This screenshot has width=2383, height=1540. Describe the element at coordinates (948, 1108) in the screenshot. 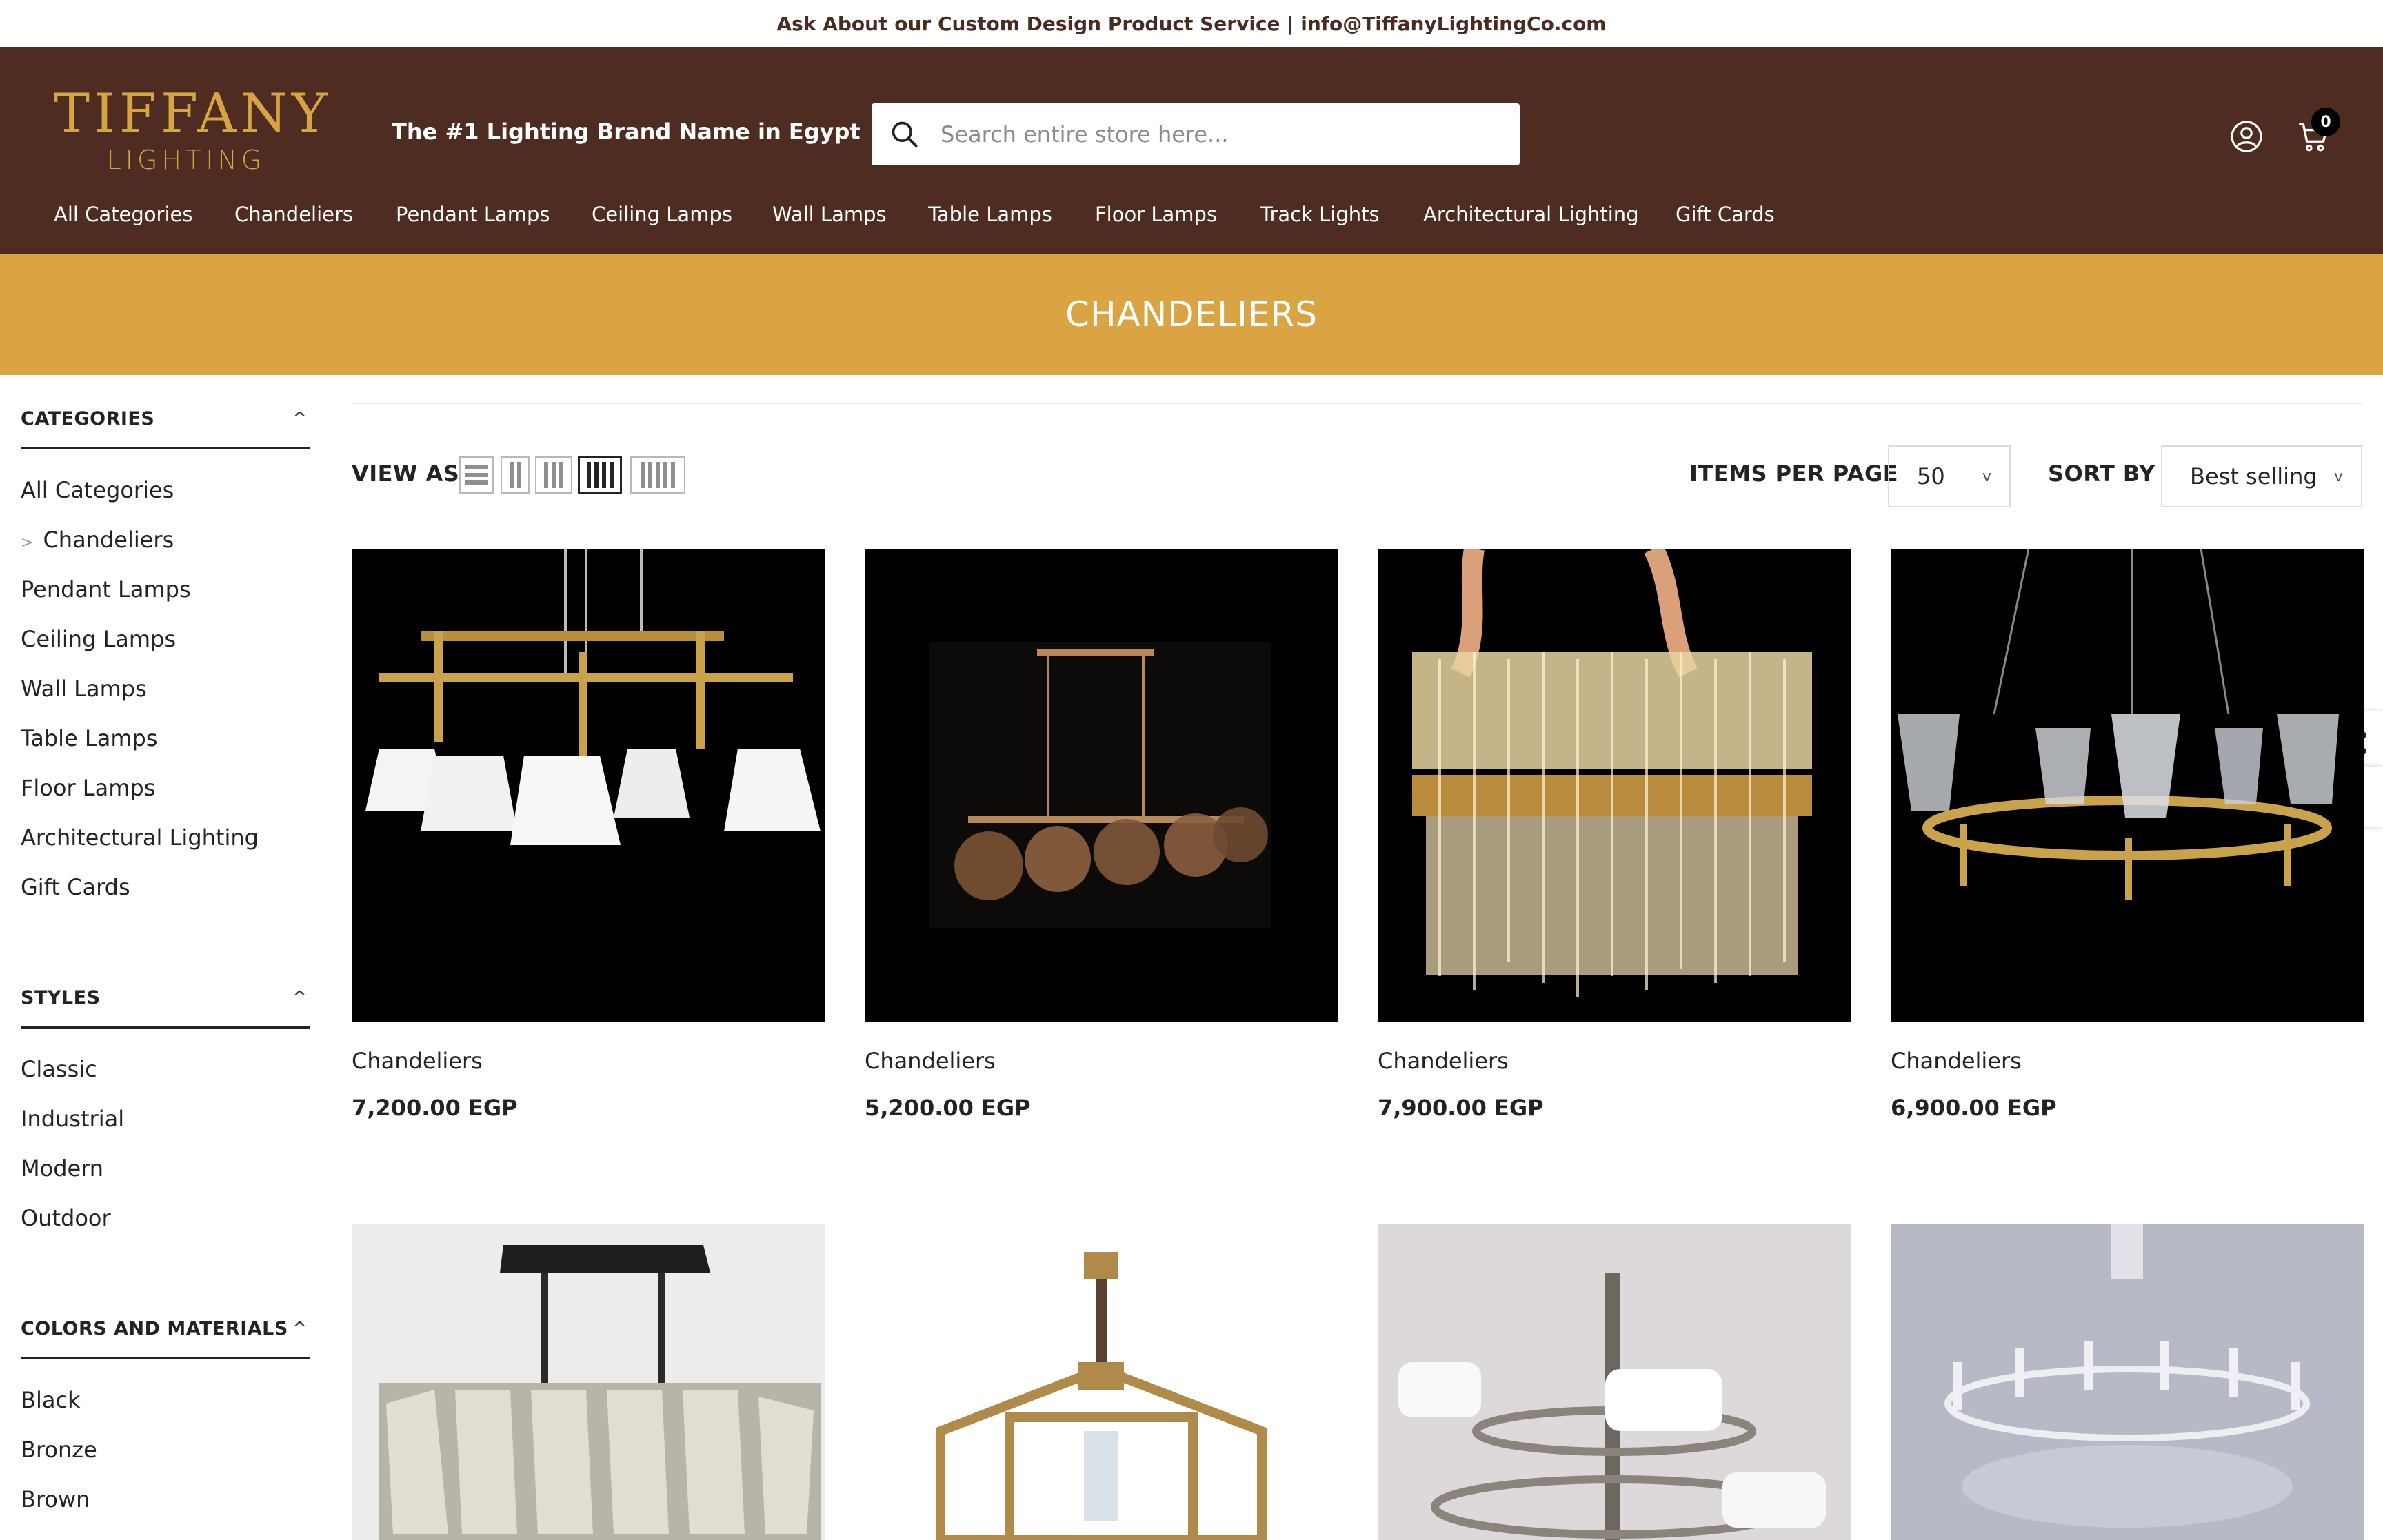

I see `product-price: 5,200.00 EGP` at that location.